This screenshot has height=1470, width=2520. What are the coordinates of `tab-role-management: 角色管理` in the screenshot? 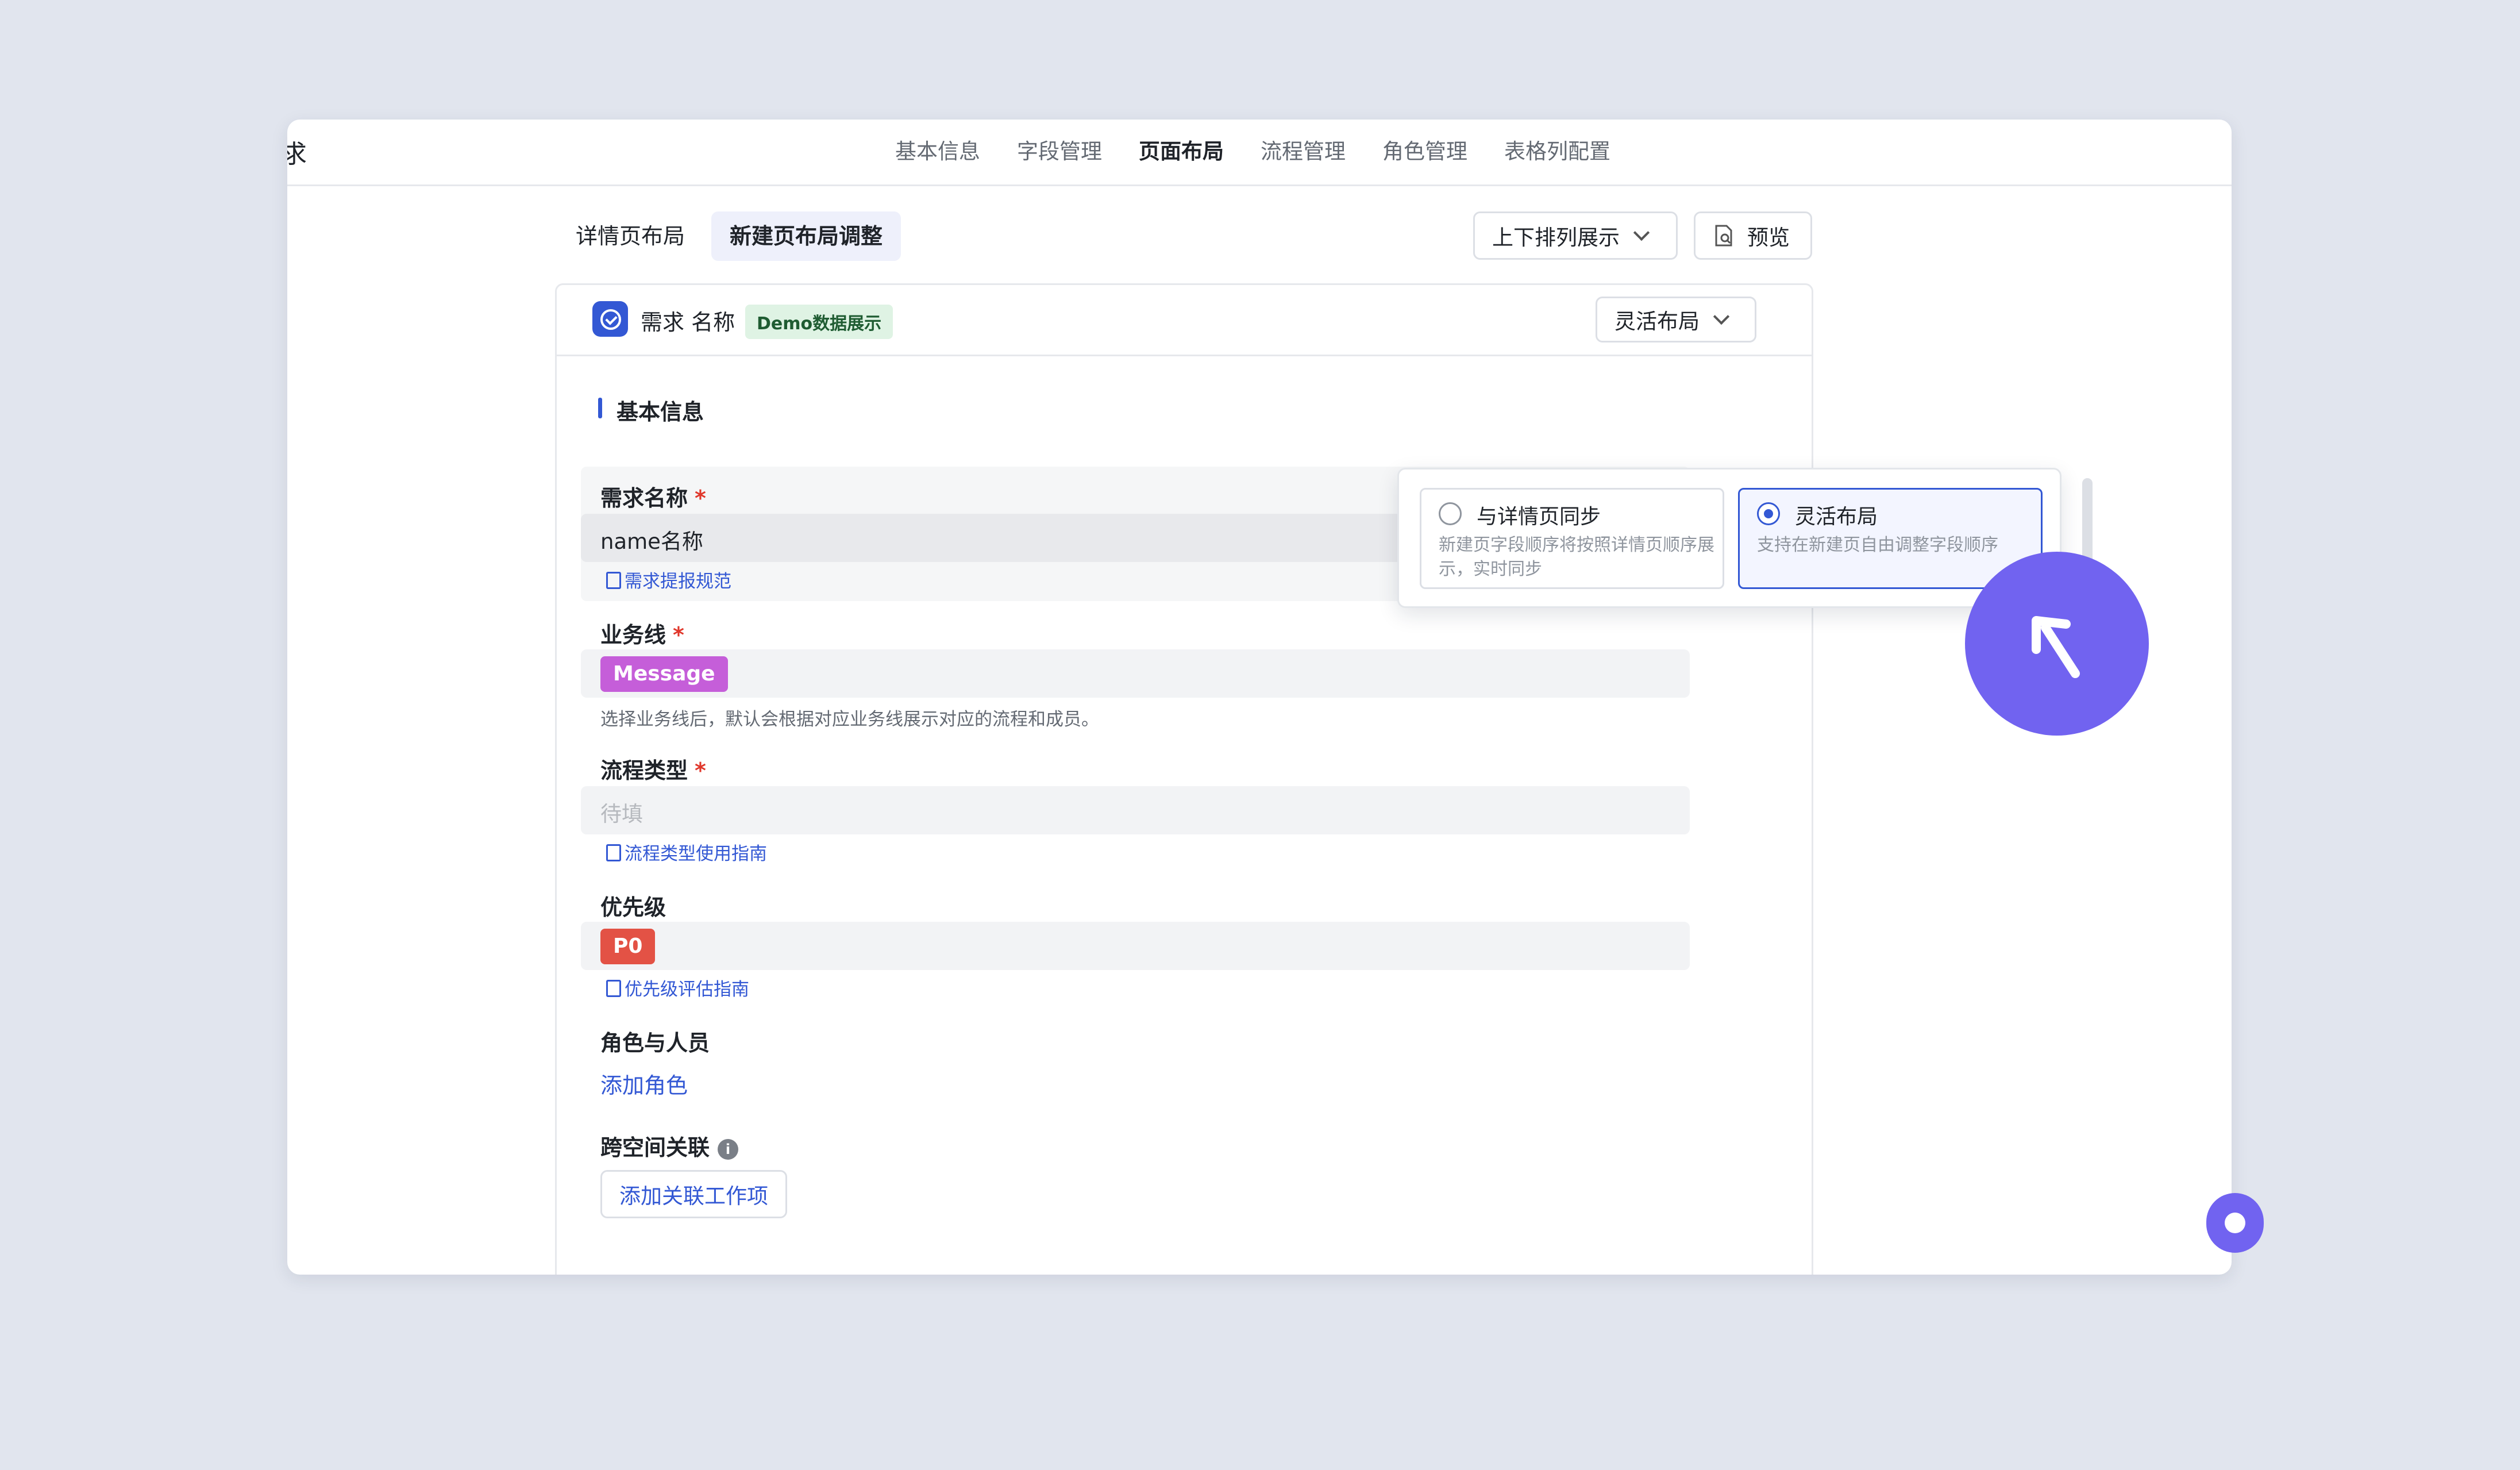 It's located at (1425, 152).